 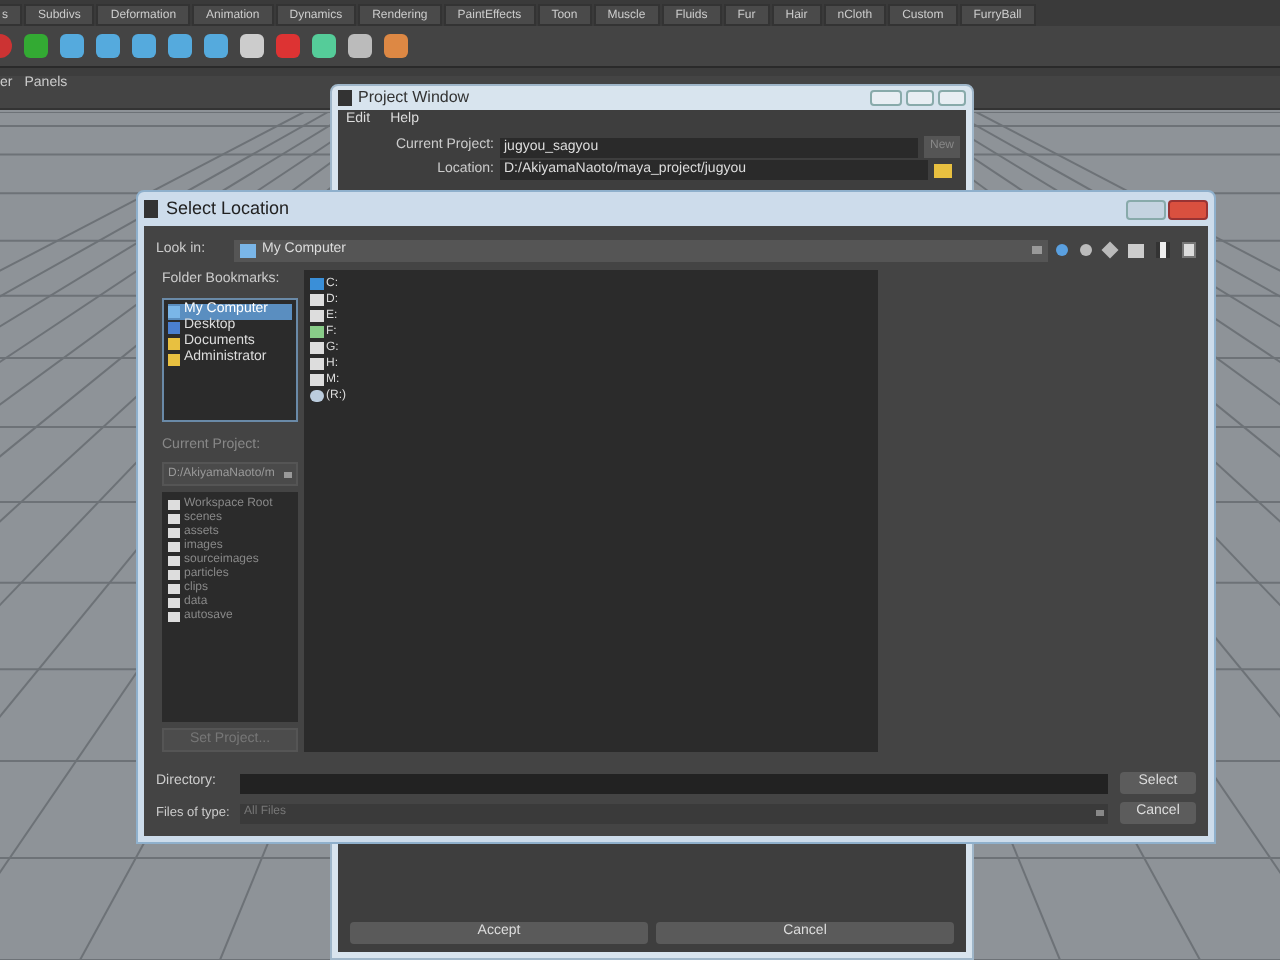 I want to click on window-title: Project Window, so click(x=414, y=98).